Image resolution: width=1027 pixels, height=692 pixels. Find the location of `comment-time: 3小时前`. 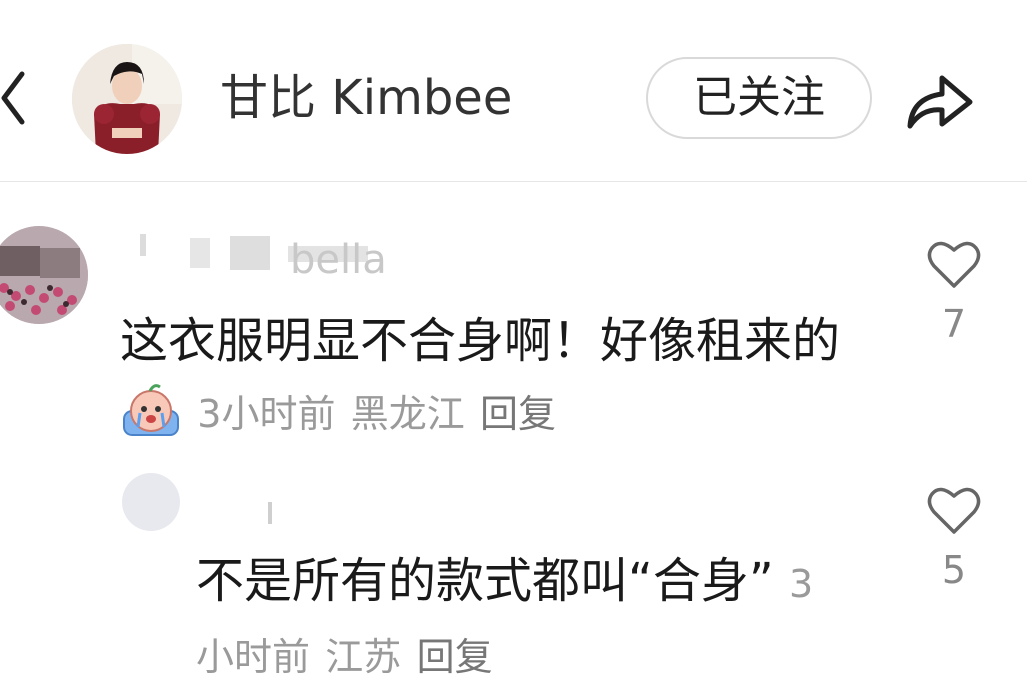

comment-time: 3小时前 is located at coordinates (266, 414).